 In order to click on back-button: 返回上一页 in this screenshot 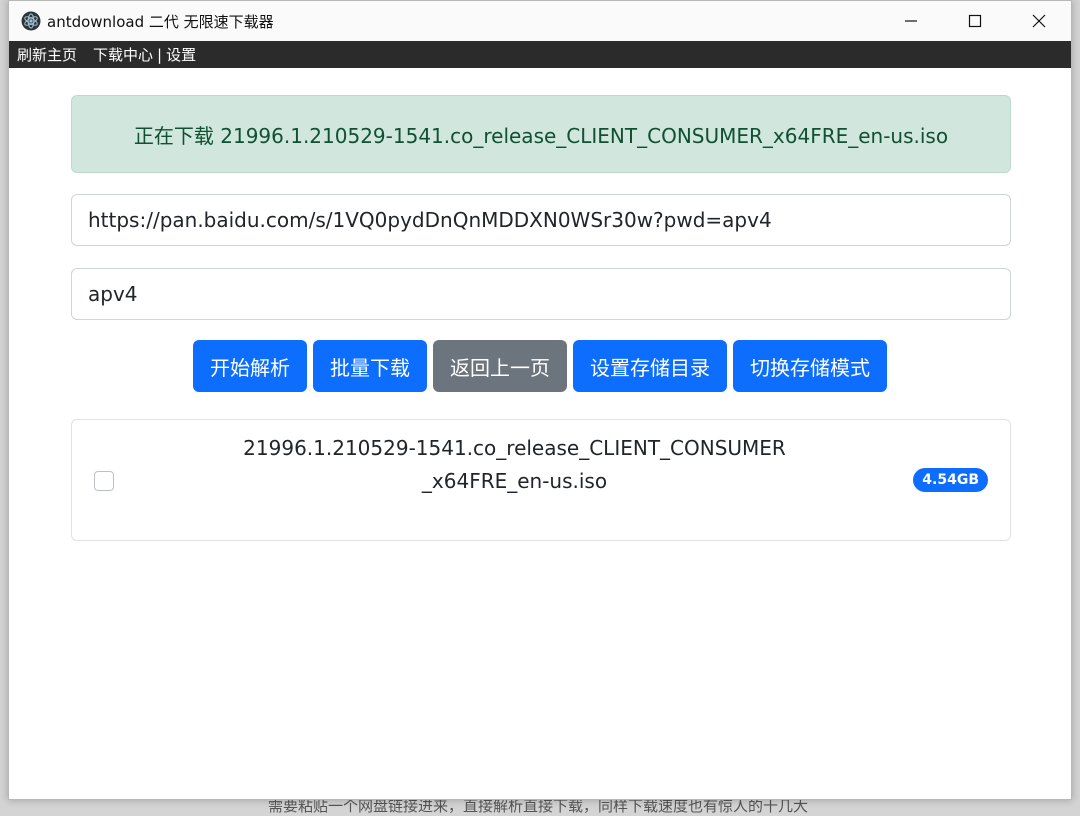, I will do `click(500, 366)`.